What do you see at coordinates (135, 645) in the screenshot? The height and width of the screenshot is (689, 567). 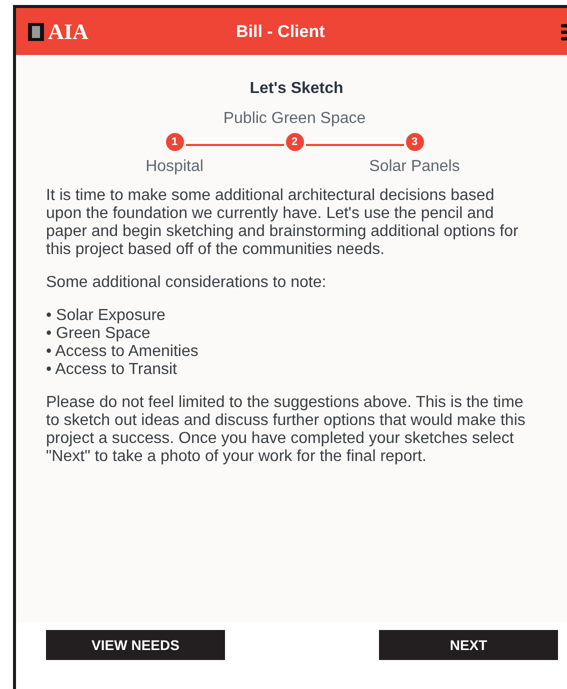 I see `view-needs-button: VIEW NEEDS` at bounding box center [135, 645].